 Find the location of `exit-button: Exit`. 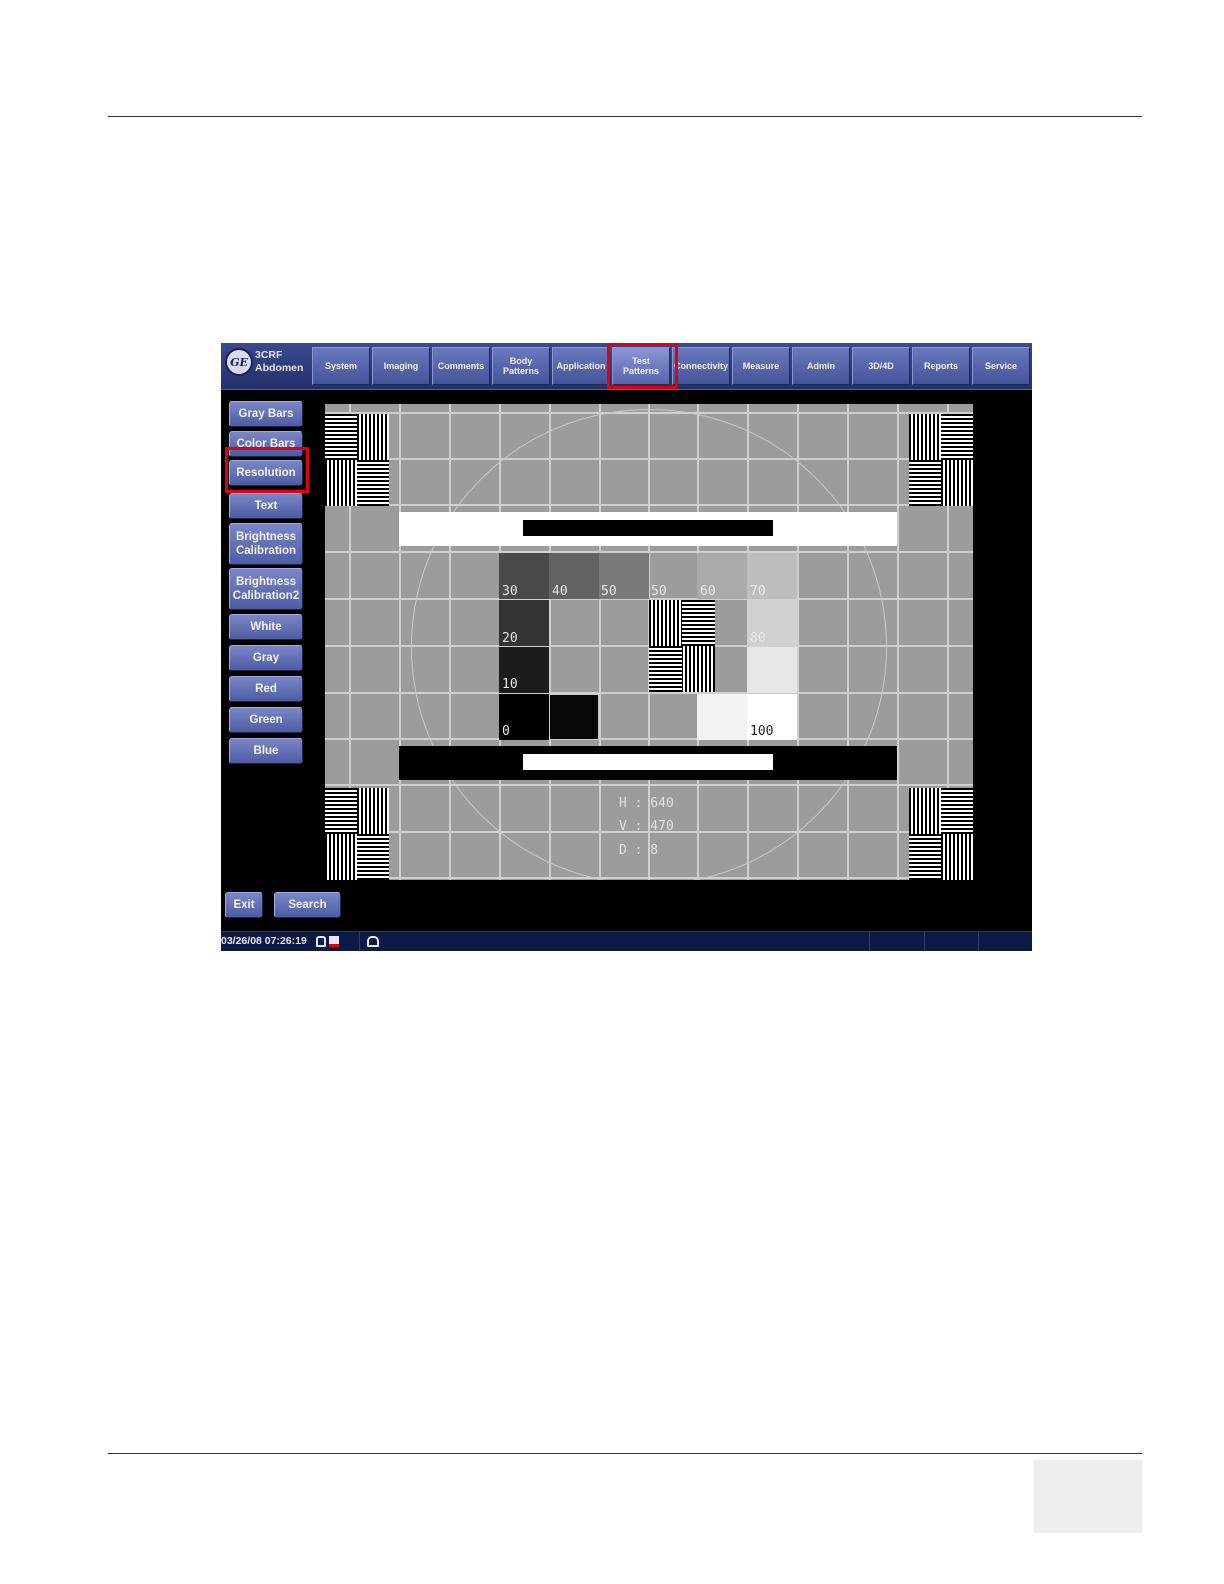

exit-button: Exit is located at coordinates (244, 905).